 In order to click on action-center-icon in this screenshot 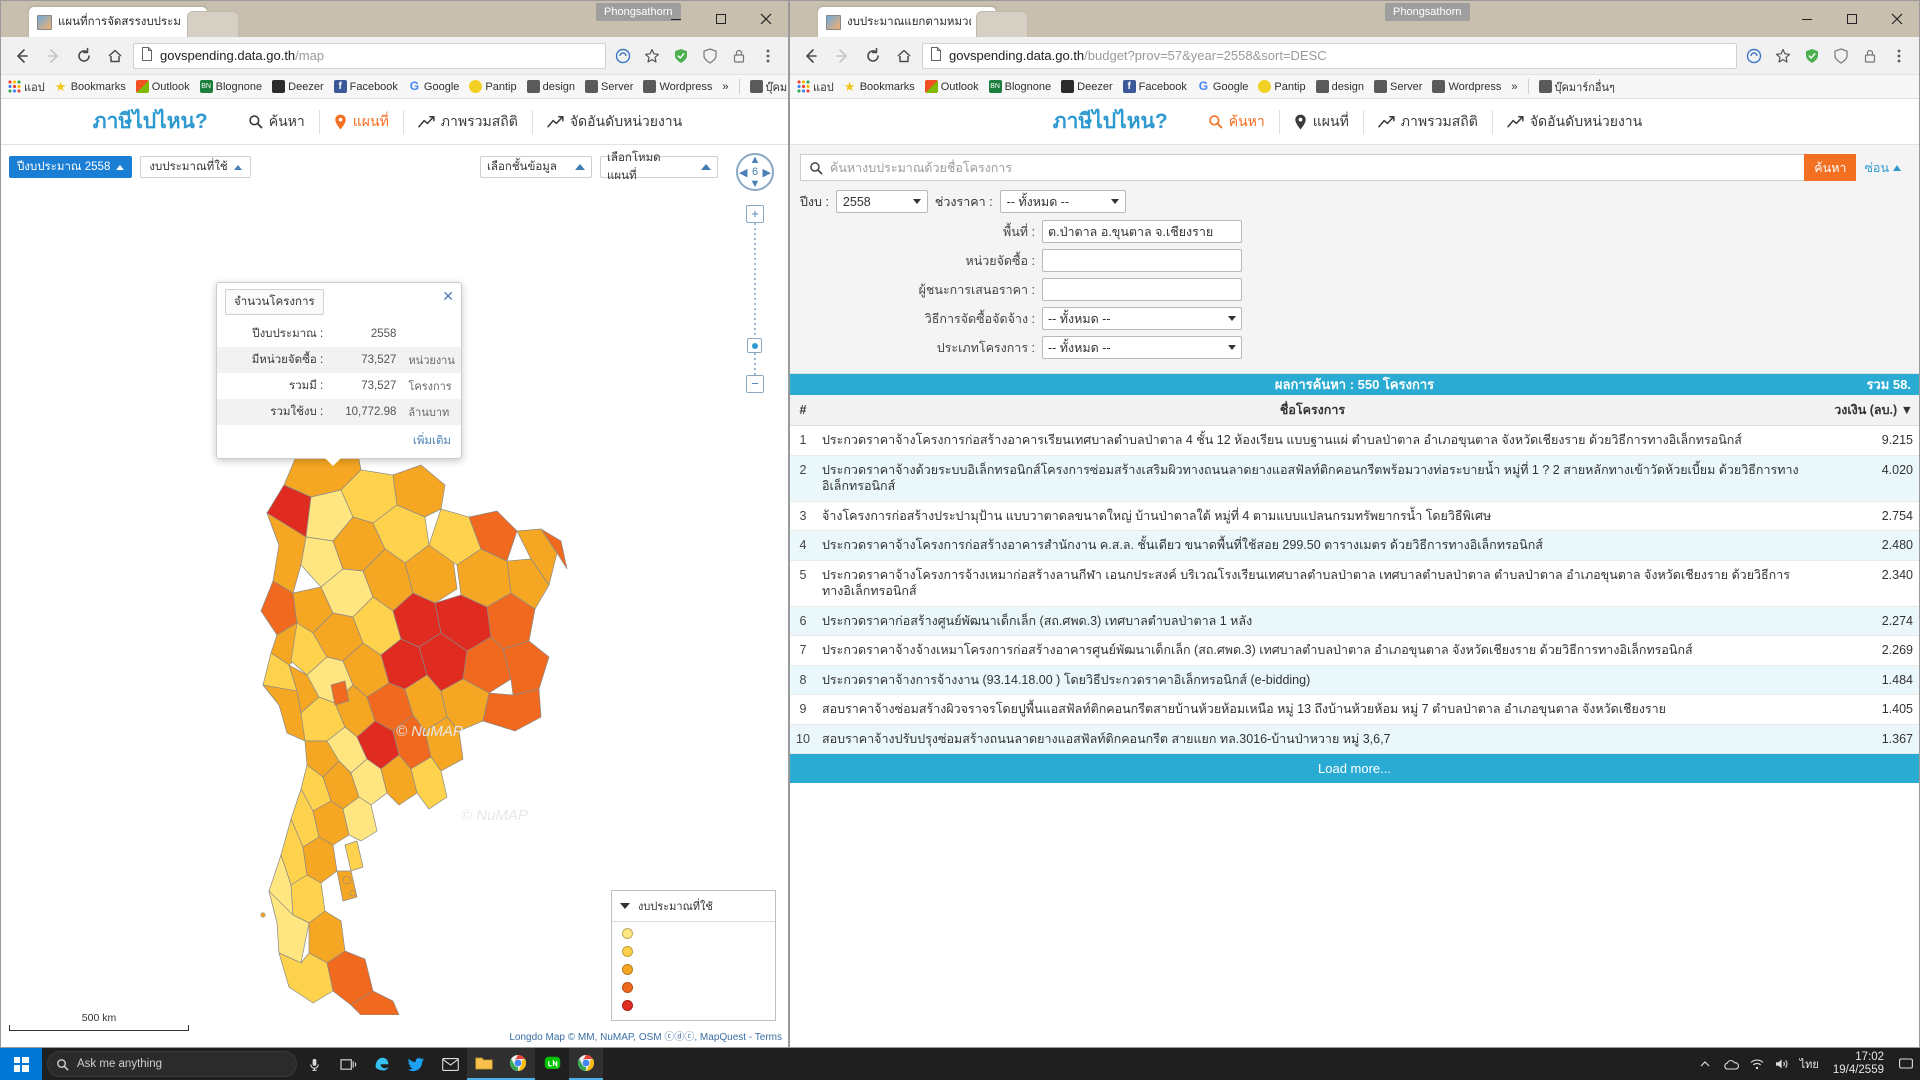, I will do `click(1906, 1064)`.